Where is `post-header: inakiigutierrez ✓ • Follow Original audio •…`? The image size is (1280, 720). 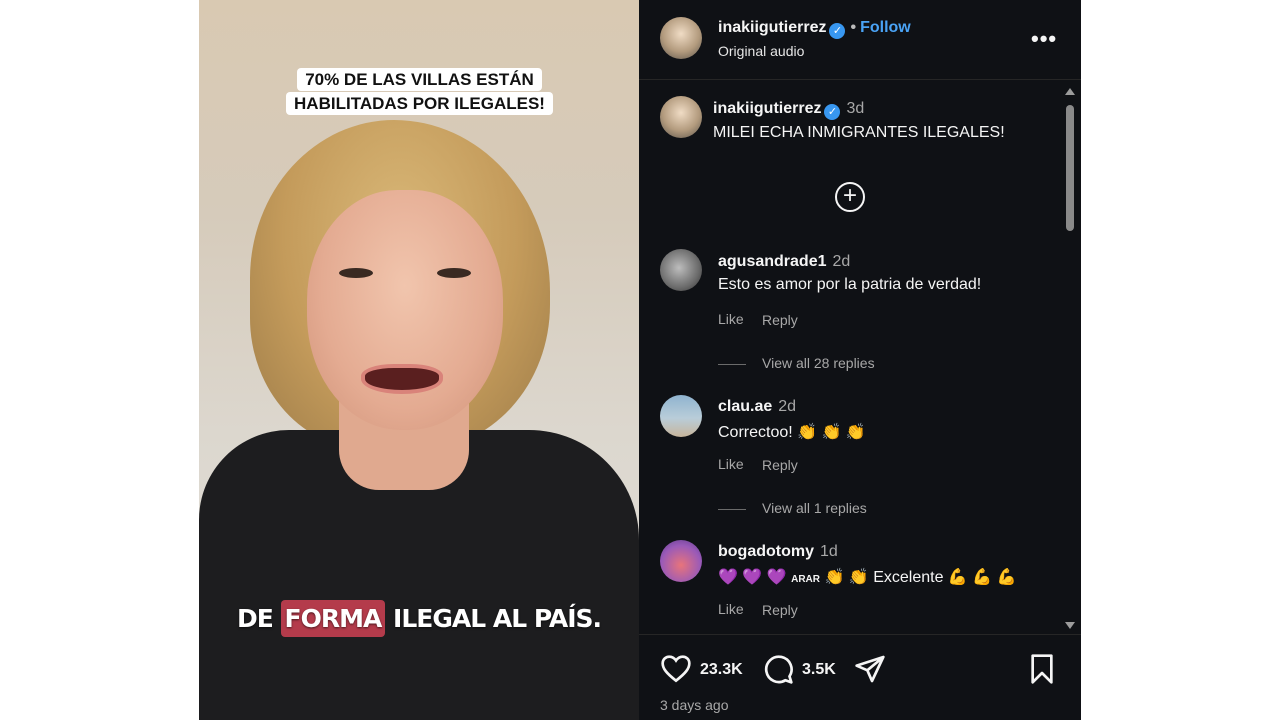 post-header: inakiigutierrez ✓ • Follow Original audio •… is located at coordinates (860, 40).